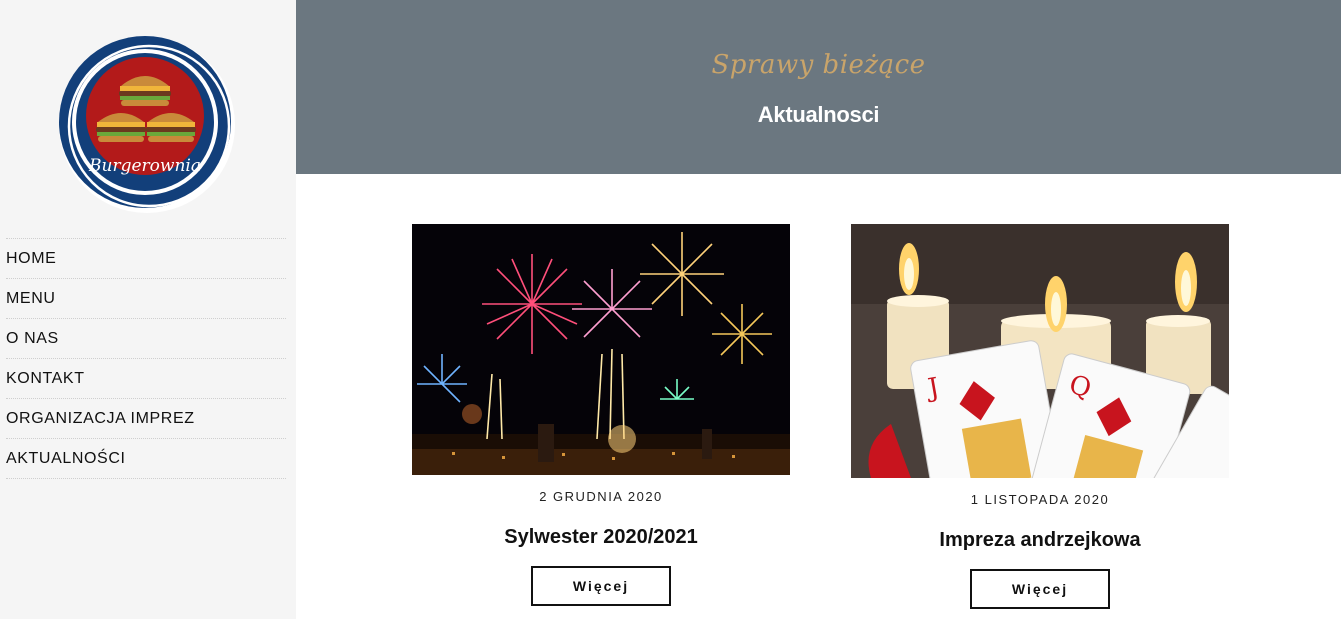  I want to click on post-title: Impreza andrzejkowa, so click(1040, 540).